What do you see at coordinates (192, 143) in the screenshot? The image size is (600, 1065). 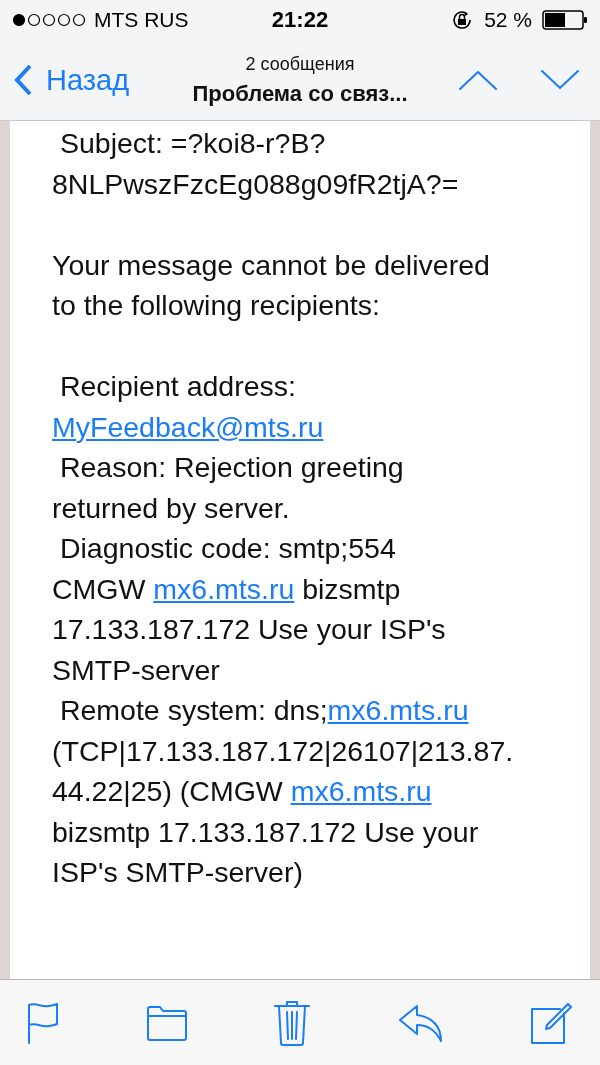 I see `message-text-line: Subject: =?koi8-r?B?` at bounding box center [192, 143].